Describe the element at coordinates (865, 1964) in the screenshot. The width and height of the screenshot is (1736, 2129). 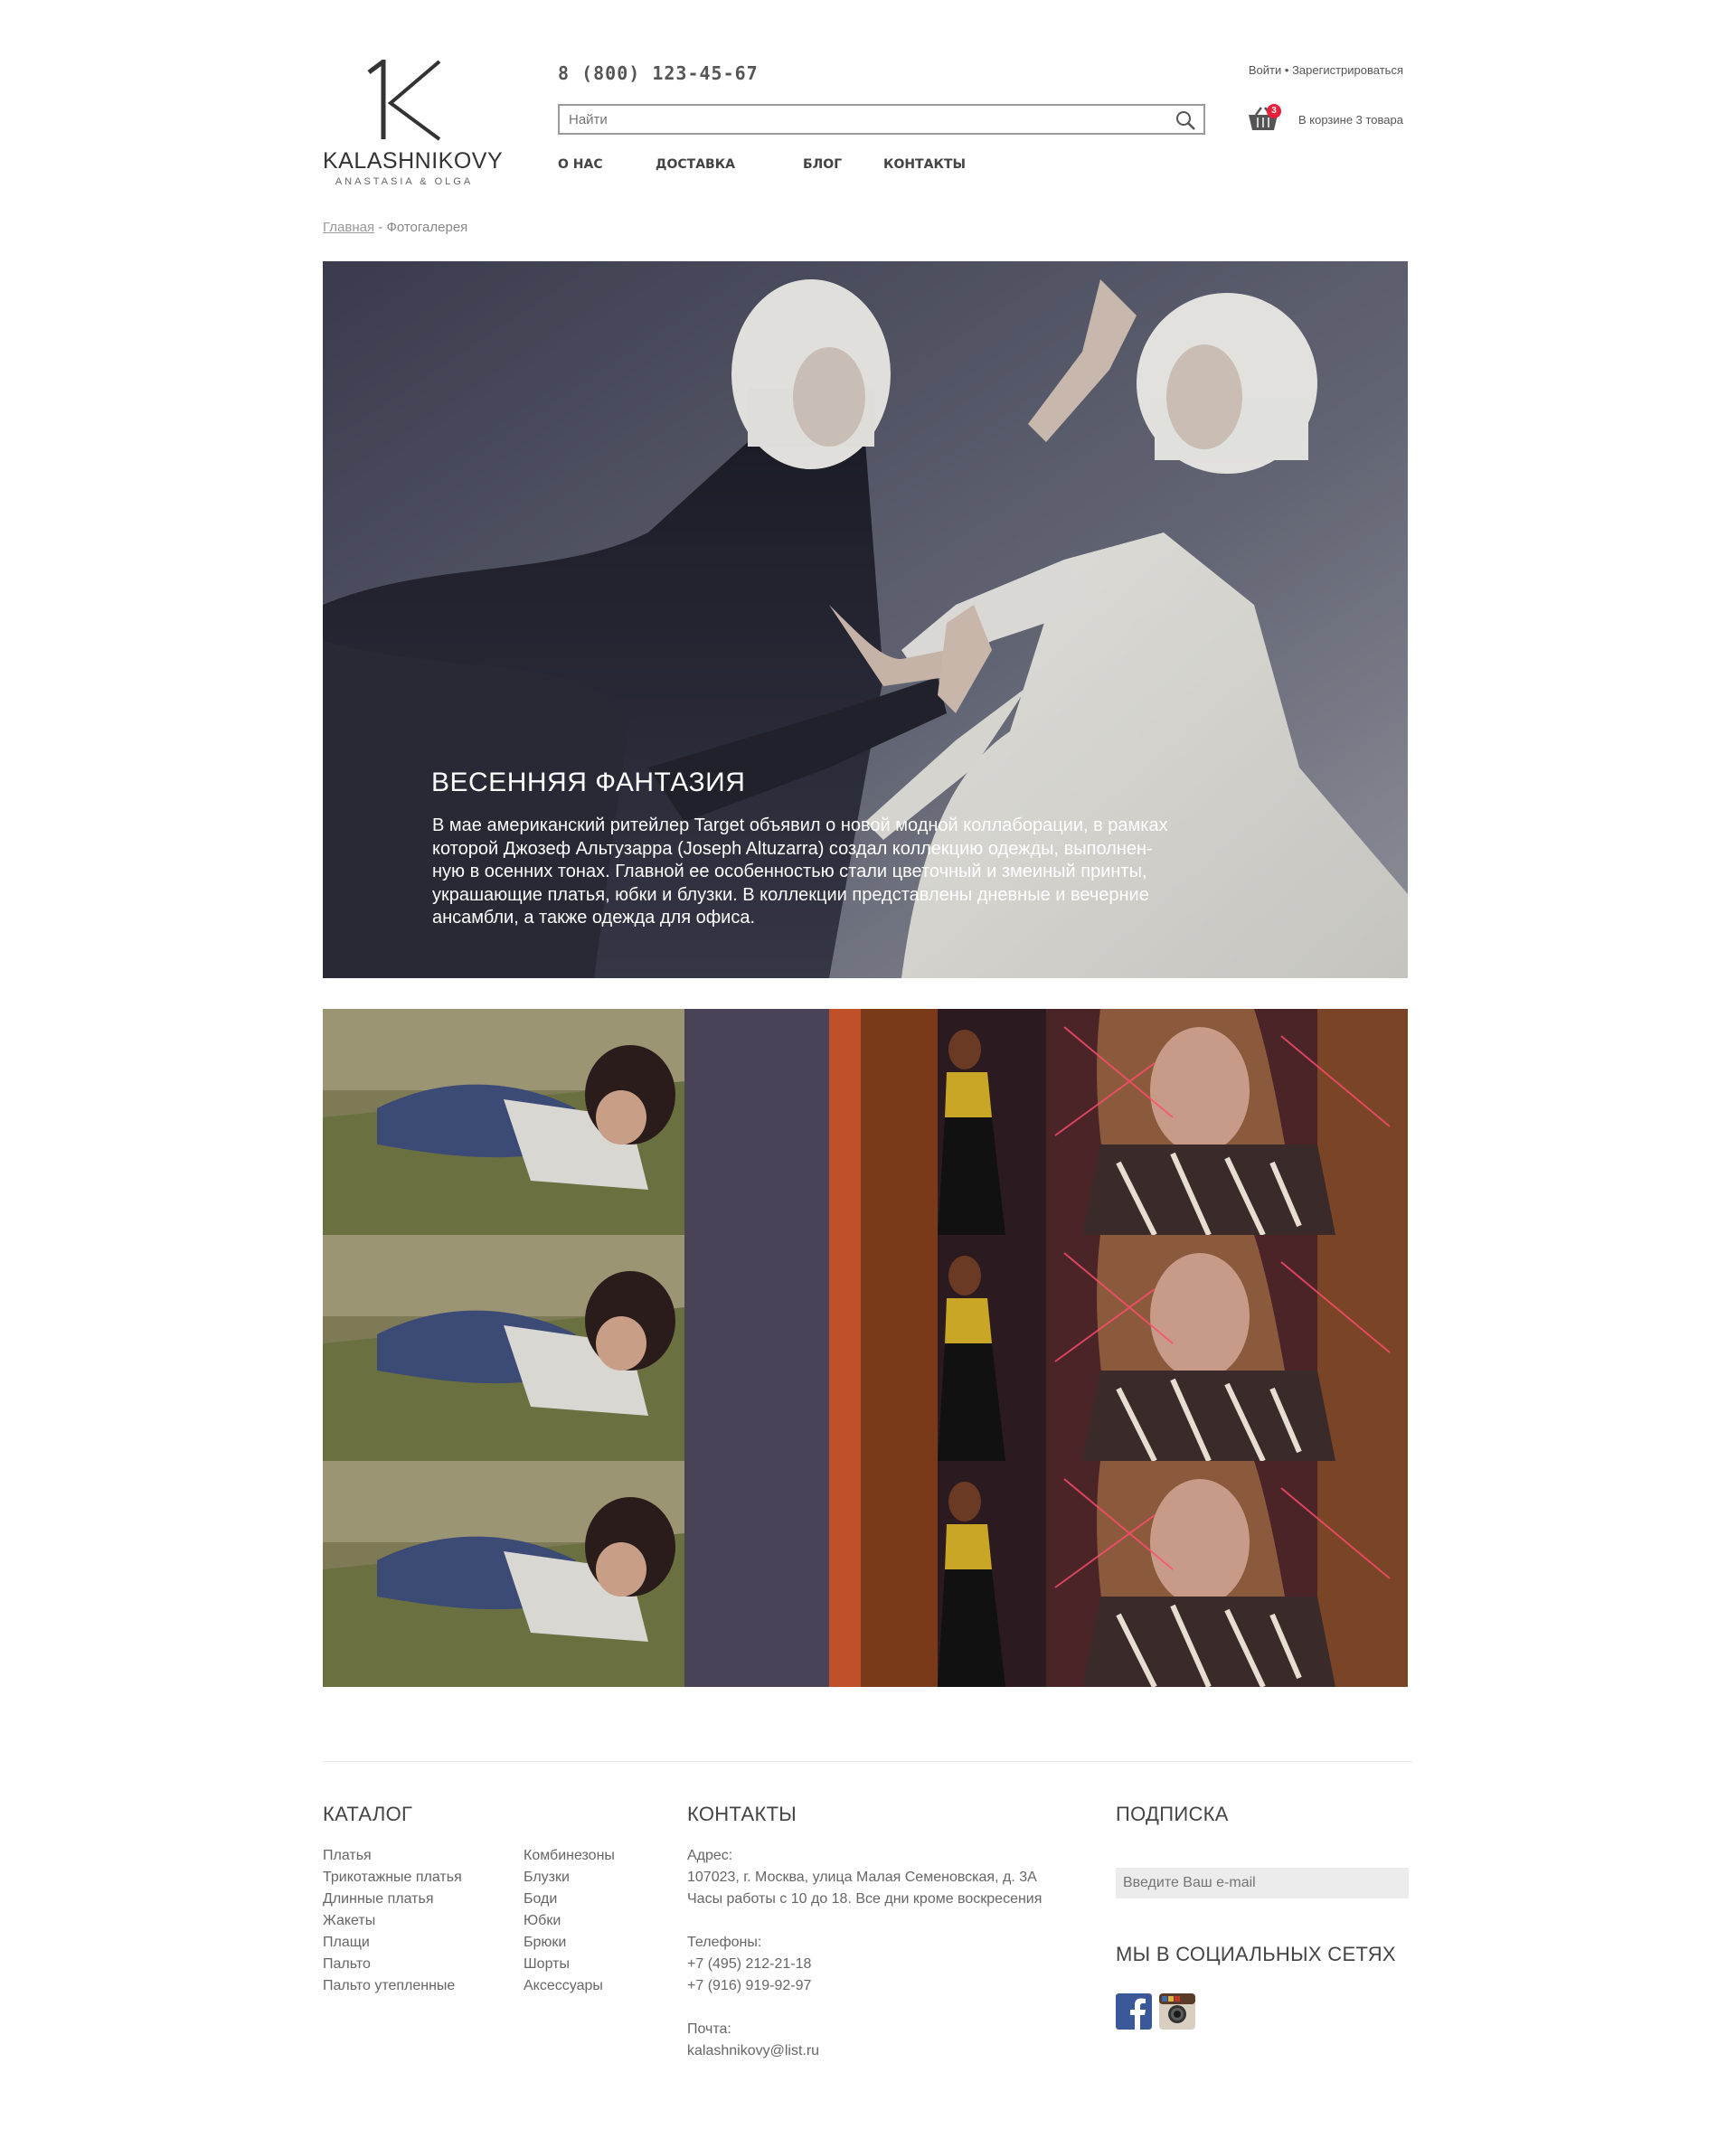
I see `phone-1: +7 (495) 212-21-18` at that location.